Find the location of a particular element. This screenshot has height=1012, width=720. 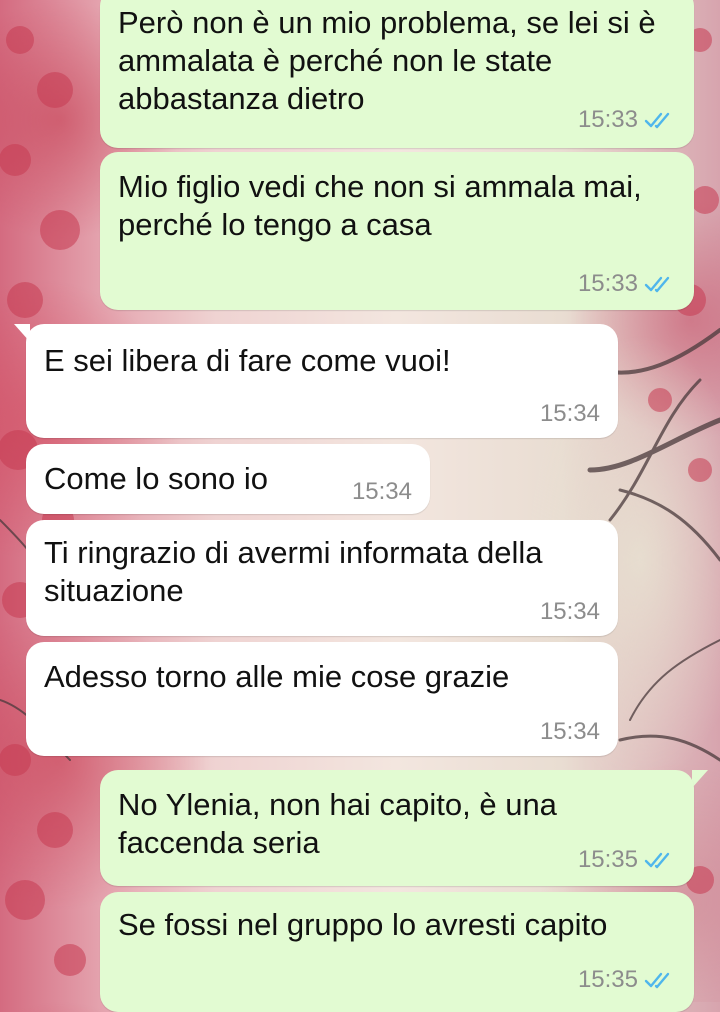

bubble-tail is located at coordinates (700, 779).